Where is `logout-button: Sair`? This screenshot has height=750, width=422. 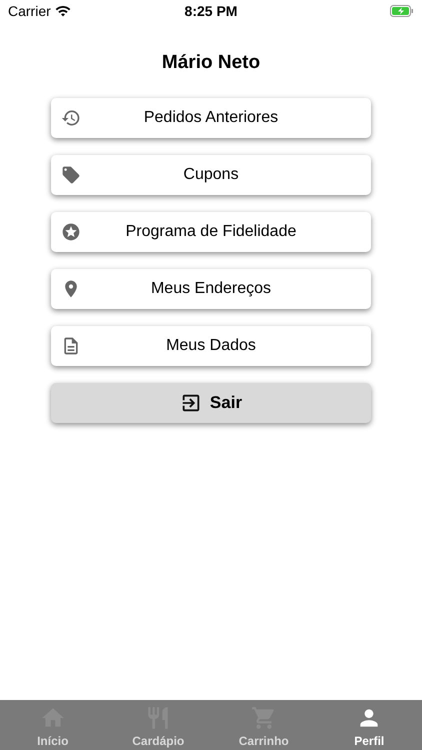
logout-button: Sair is located at coordinates (211, 403).